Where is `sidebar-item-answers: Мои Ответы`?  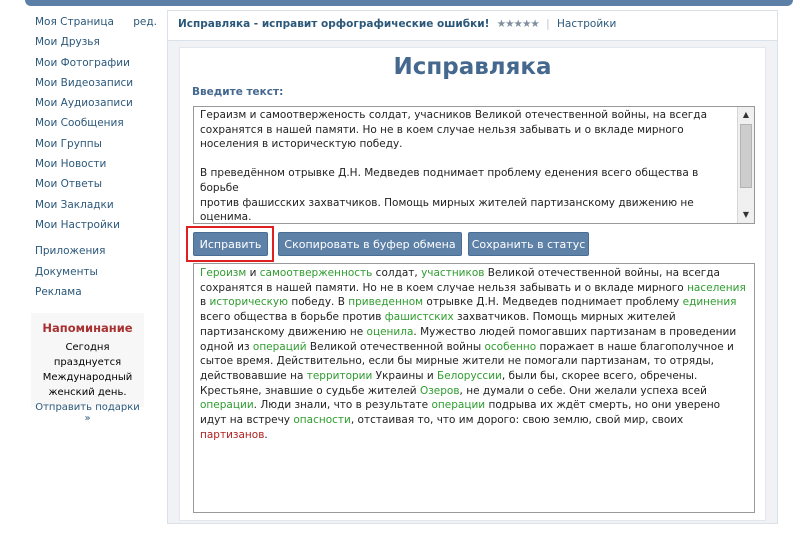 sidebar-item-answers: Мои Ответы is located at coordinates (96, 188).